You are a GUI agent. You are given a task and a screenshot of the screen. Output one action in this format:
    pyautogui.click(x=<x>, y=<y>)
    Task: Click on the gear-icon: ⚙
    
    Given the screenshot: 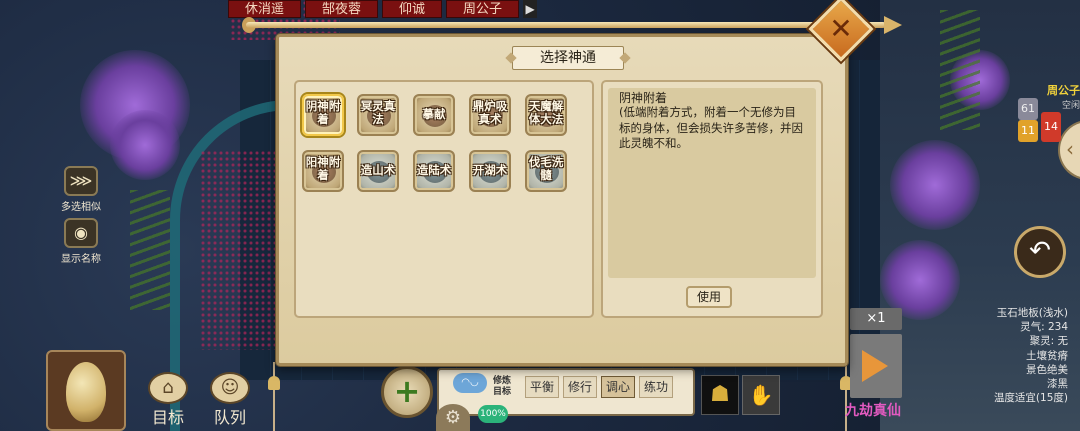 What is the action you would take?
    pyautogui.click(x=453, y=417)
    